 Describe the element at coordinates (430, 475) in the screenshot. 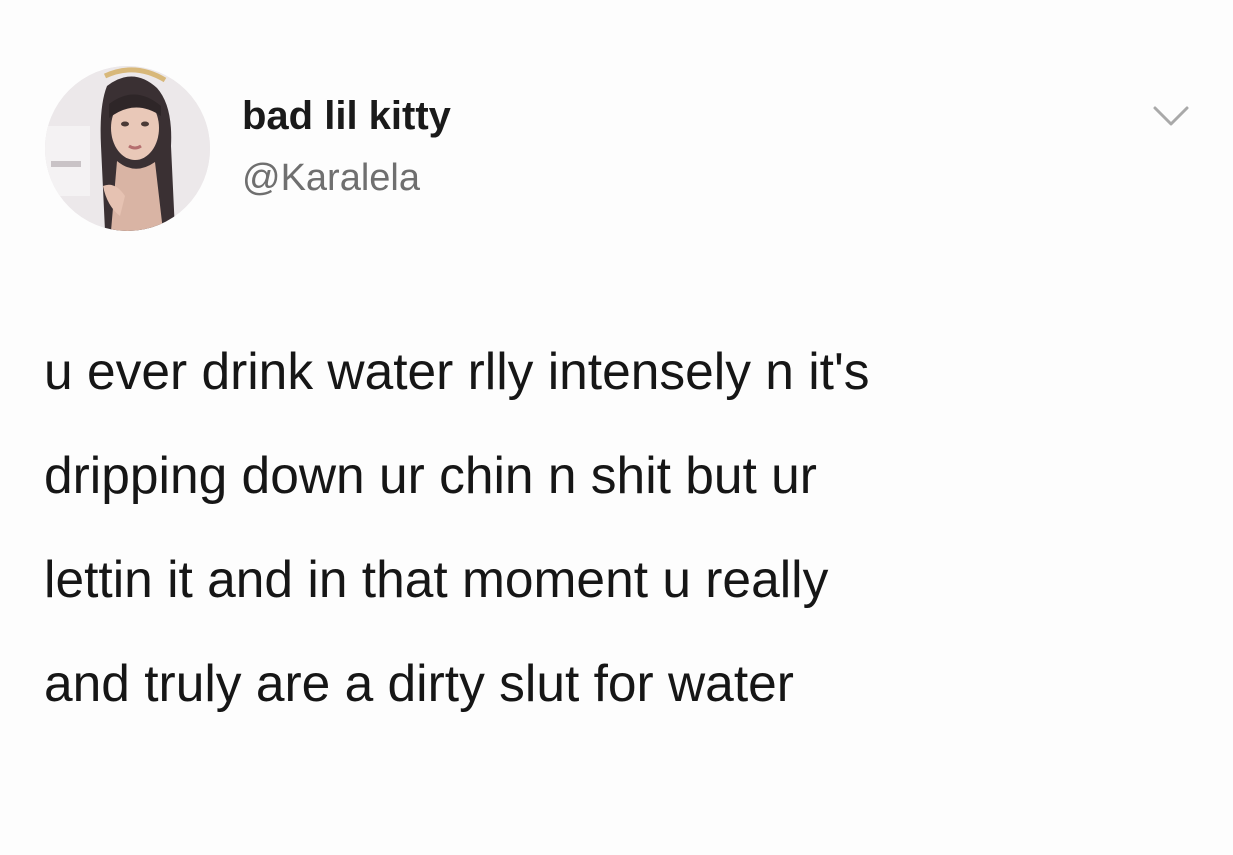

I see `tweet-text-line: dripping down ur chin n shit but ur` at that location.